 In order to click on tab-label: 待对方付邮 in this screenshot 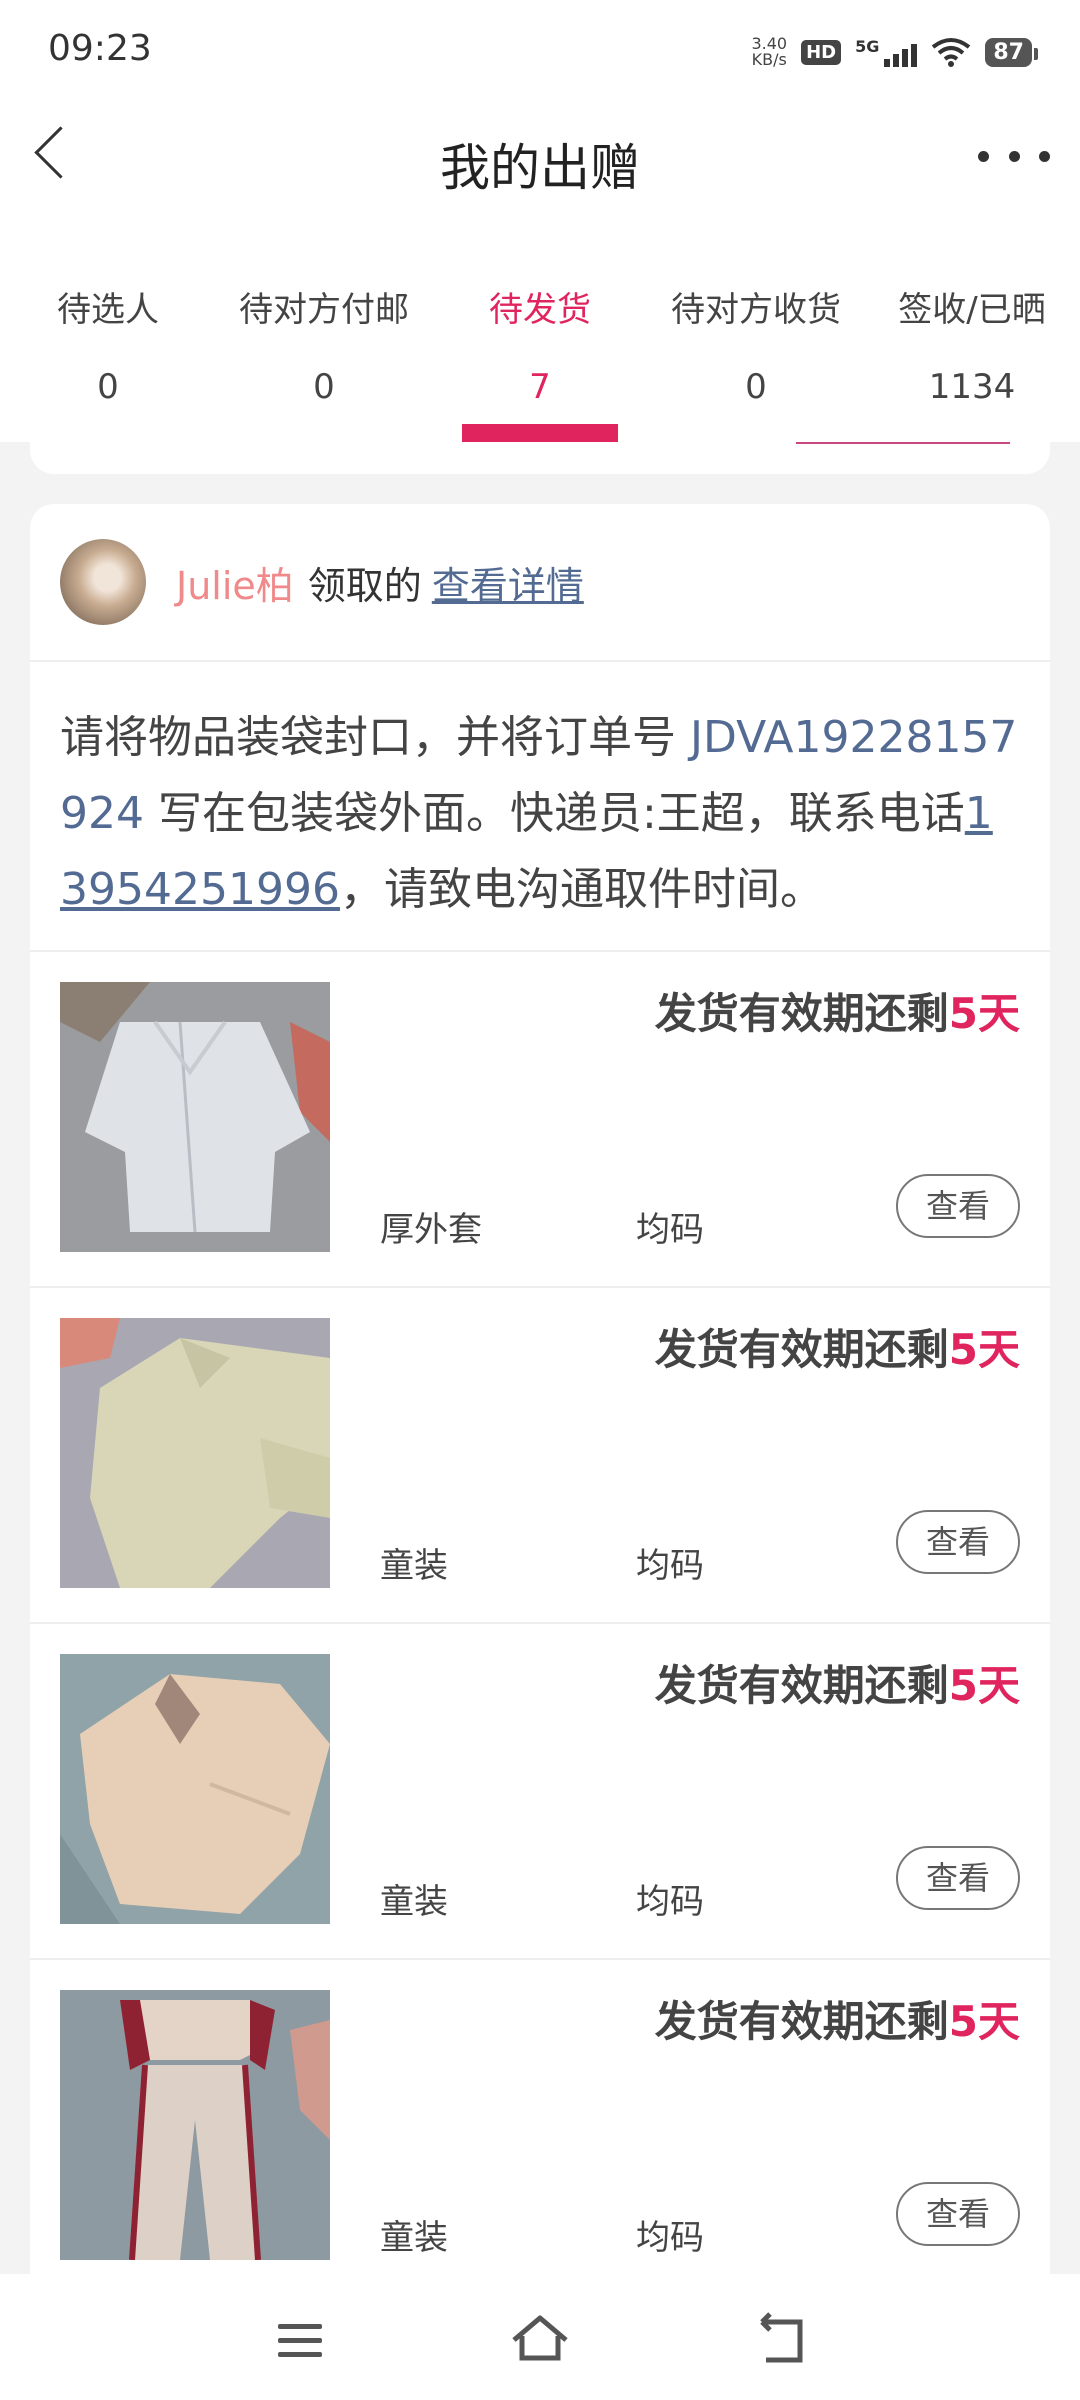, I will do `click(324, 310)`.